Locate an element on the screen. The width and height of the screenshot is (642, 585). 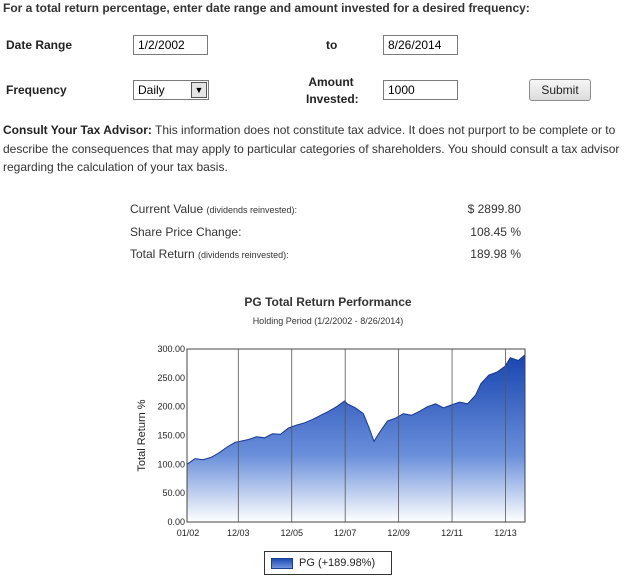
y-tick-label: 50.00 is located at coordinates (173, 493).